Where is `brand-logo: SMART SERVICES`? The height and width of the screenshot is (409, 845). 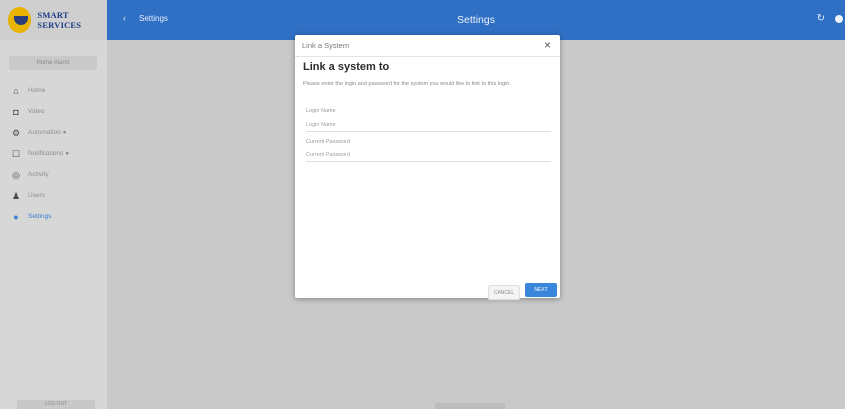
brand-logo: SMART SERVICES is located at coordinates (53, 20).